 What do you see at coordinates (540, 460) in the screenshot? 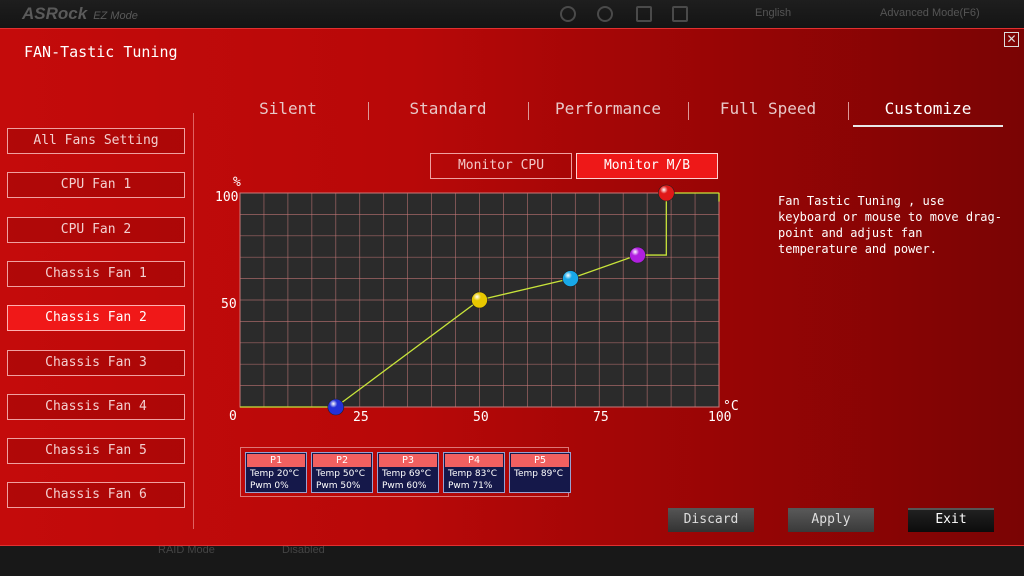
I see `point-name: P5` at bounding box center [540, 460].